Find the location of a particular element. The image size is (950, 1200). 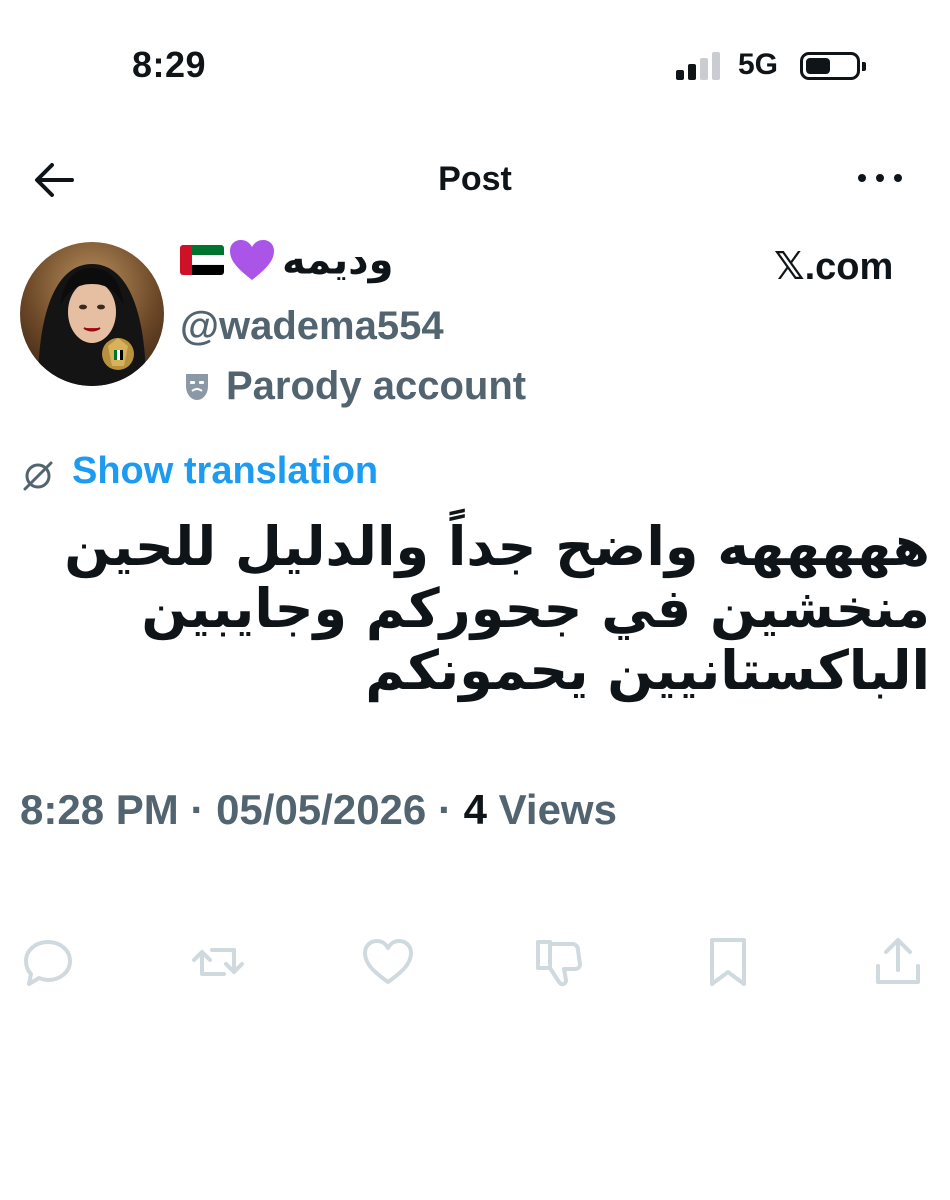

post-date: 05/05/2026 is located at coordinates (321, 809).